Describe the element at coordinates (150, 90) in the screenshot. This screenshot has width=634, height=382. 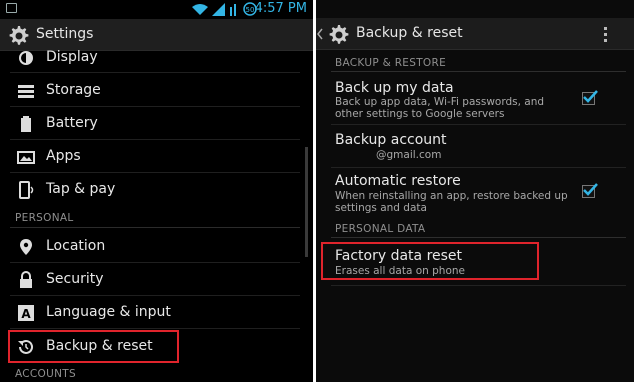
I see `sidebar-item-storage: Storage` at that location.